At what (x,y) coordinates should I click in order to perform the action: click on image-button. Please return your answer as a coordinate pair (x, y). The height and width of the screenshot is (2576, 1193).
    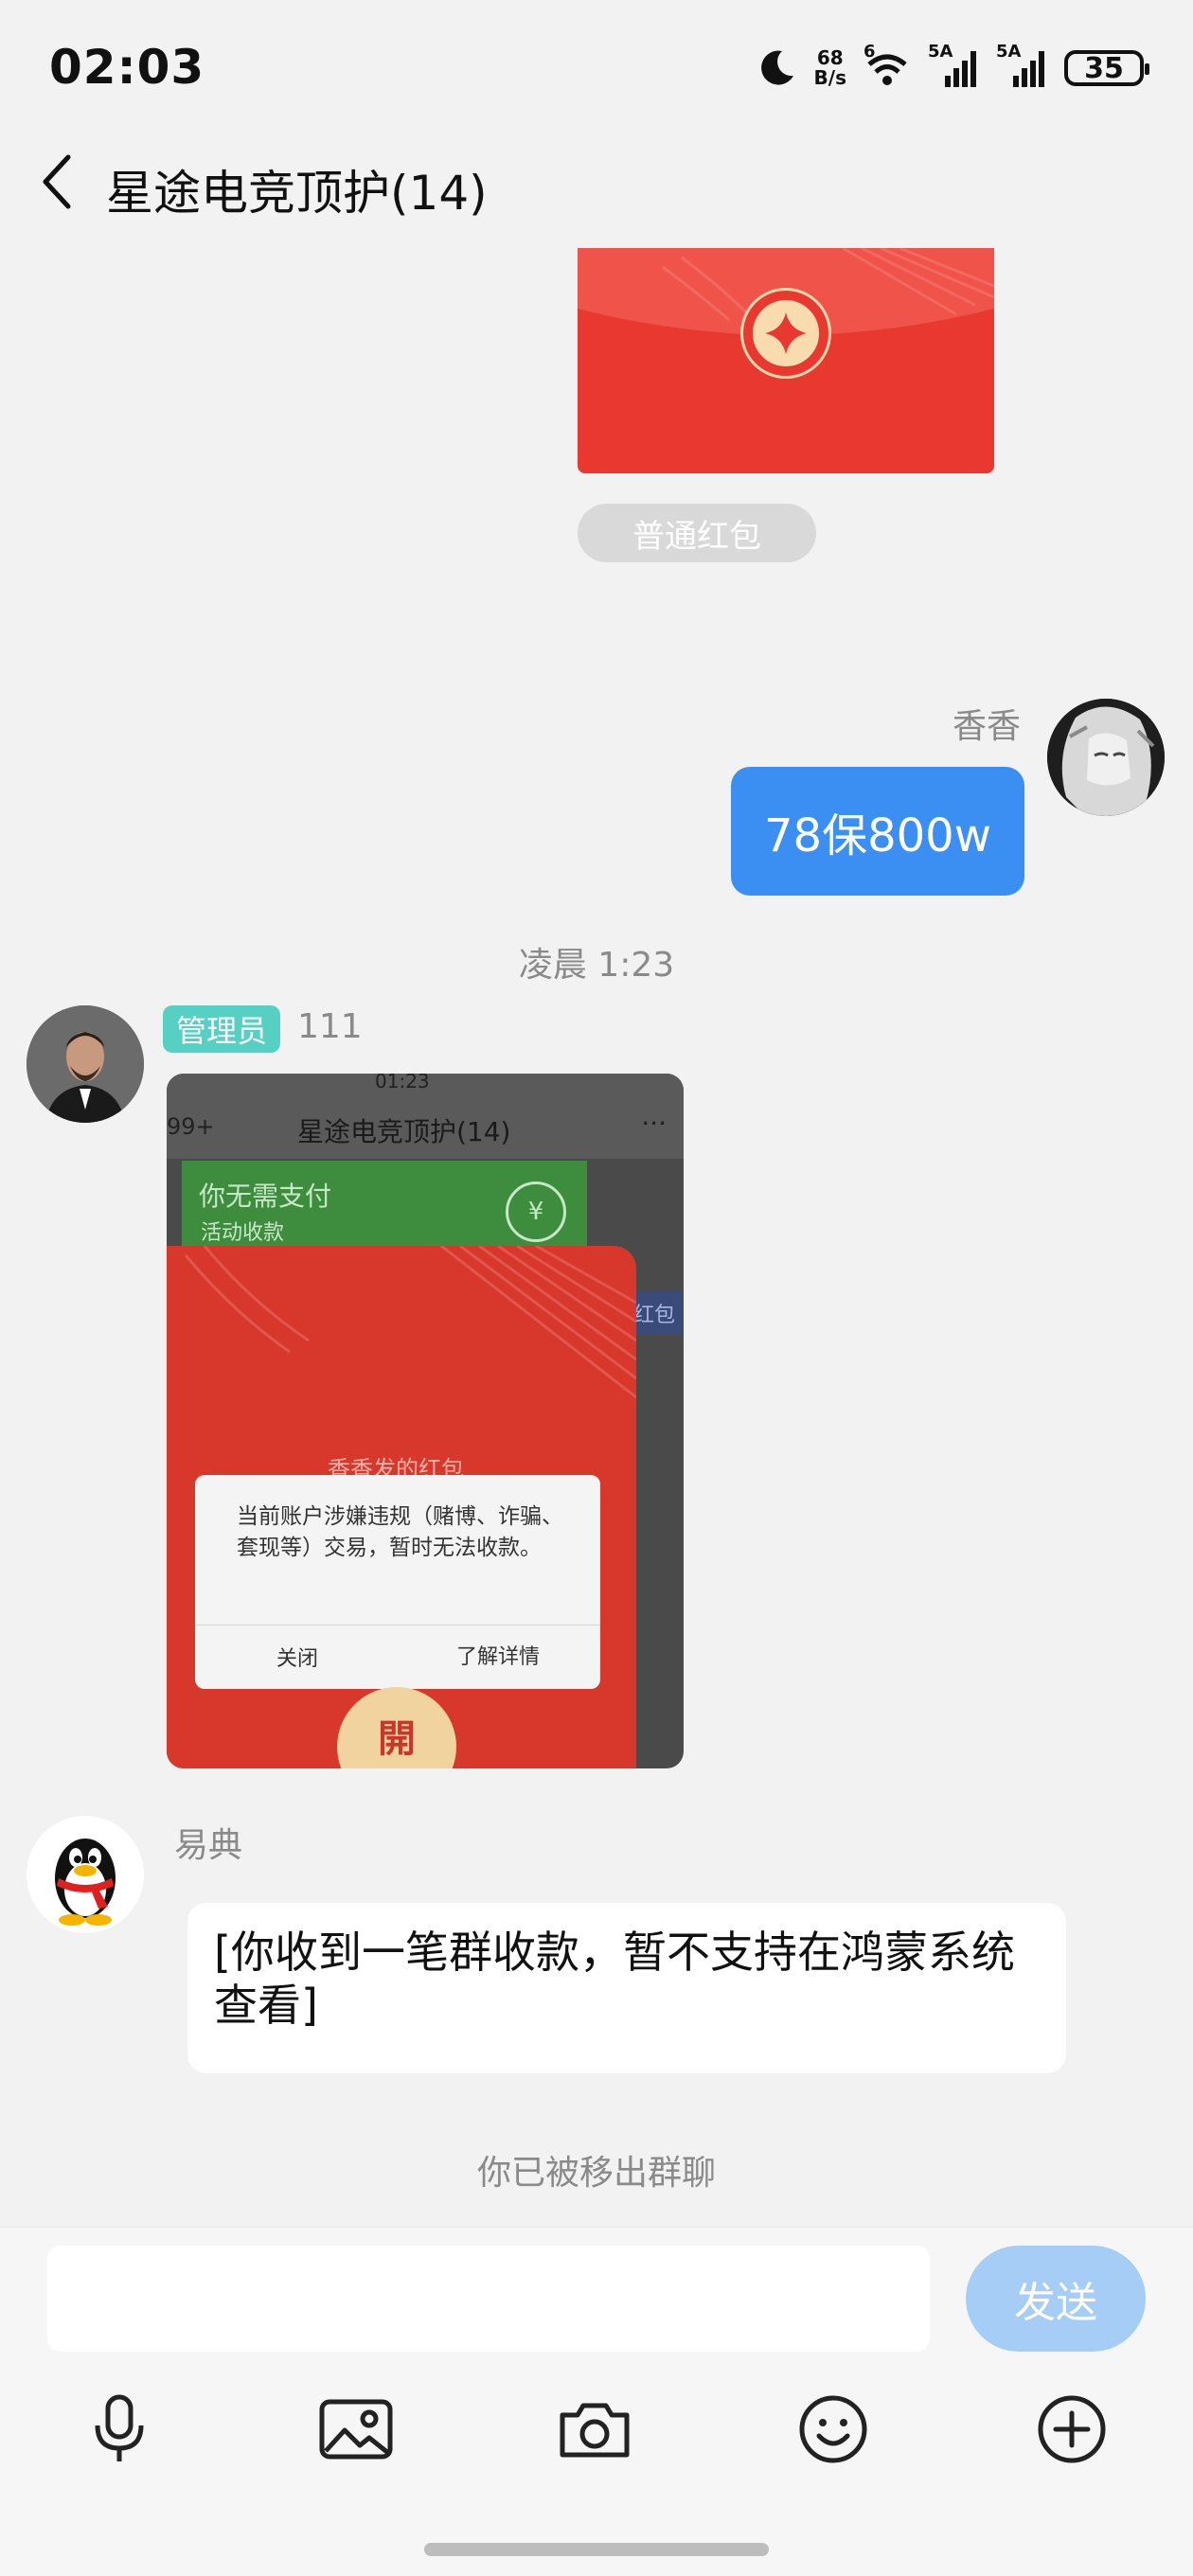
    Looking at the image, I should click on (356, 2429).